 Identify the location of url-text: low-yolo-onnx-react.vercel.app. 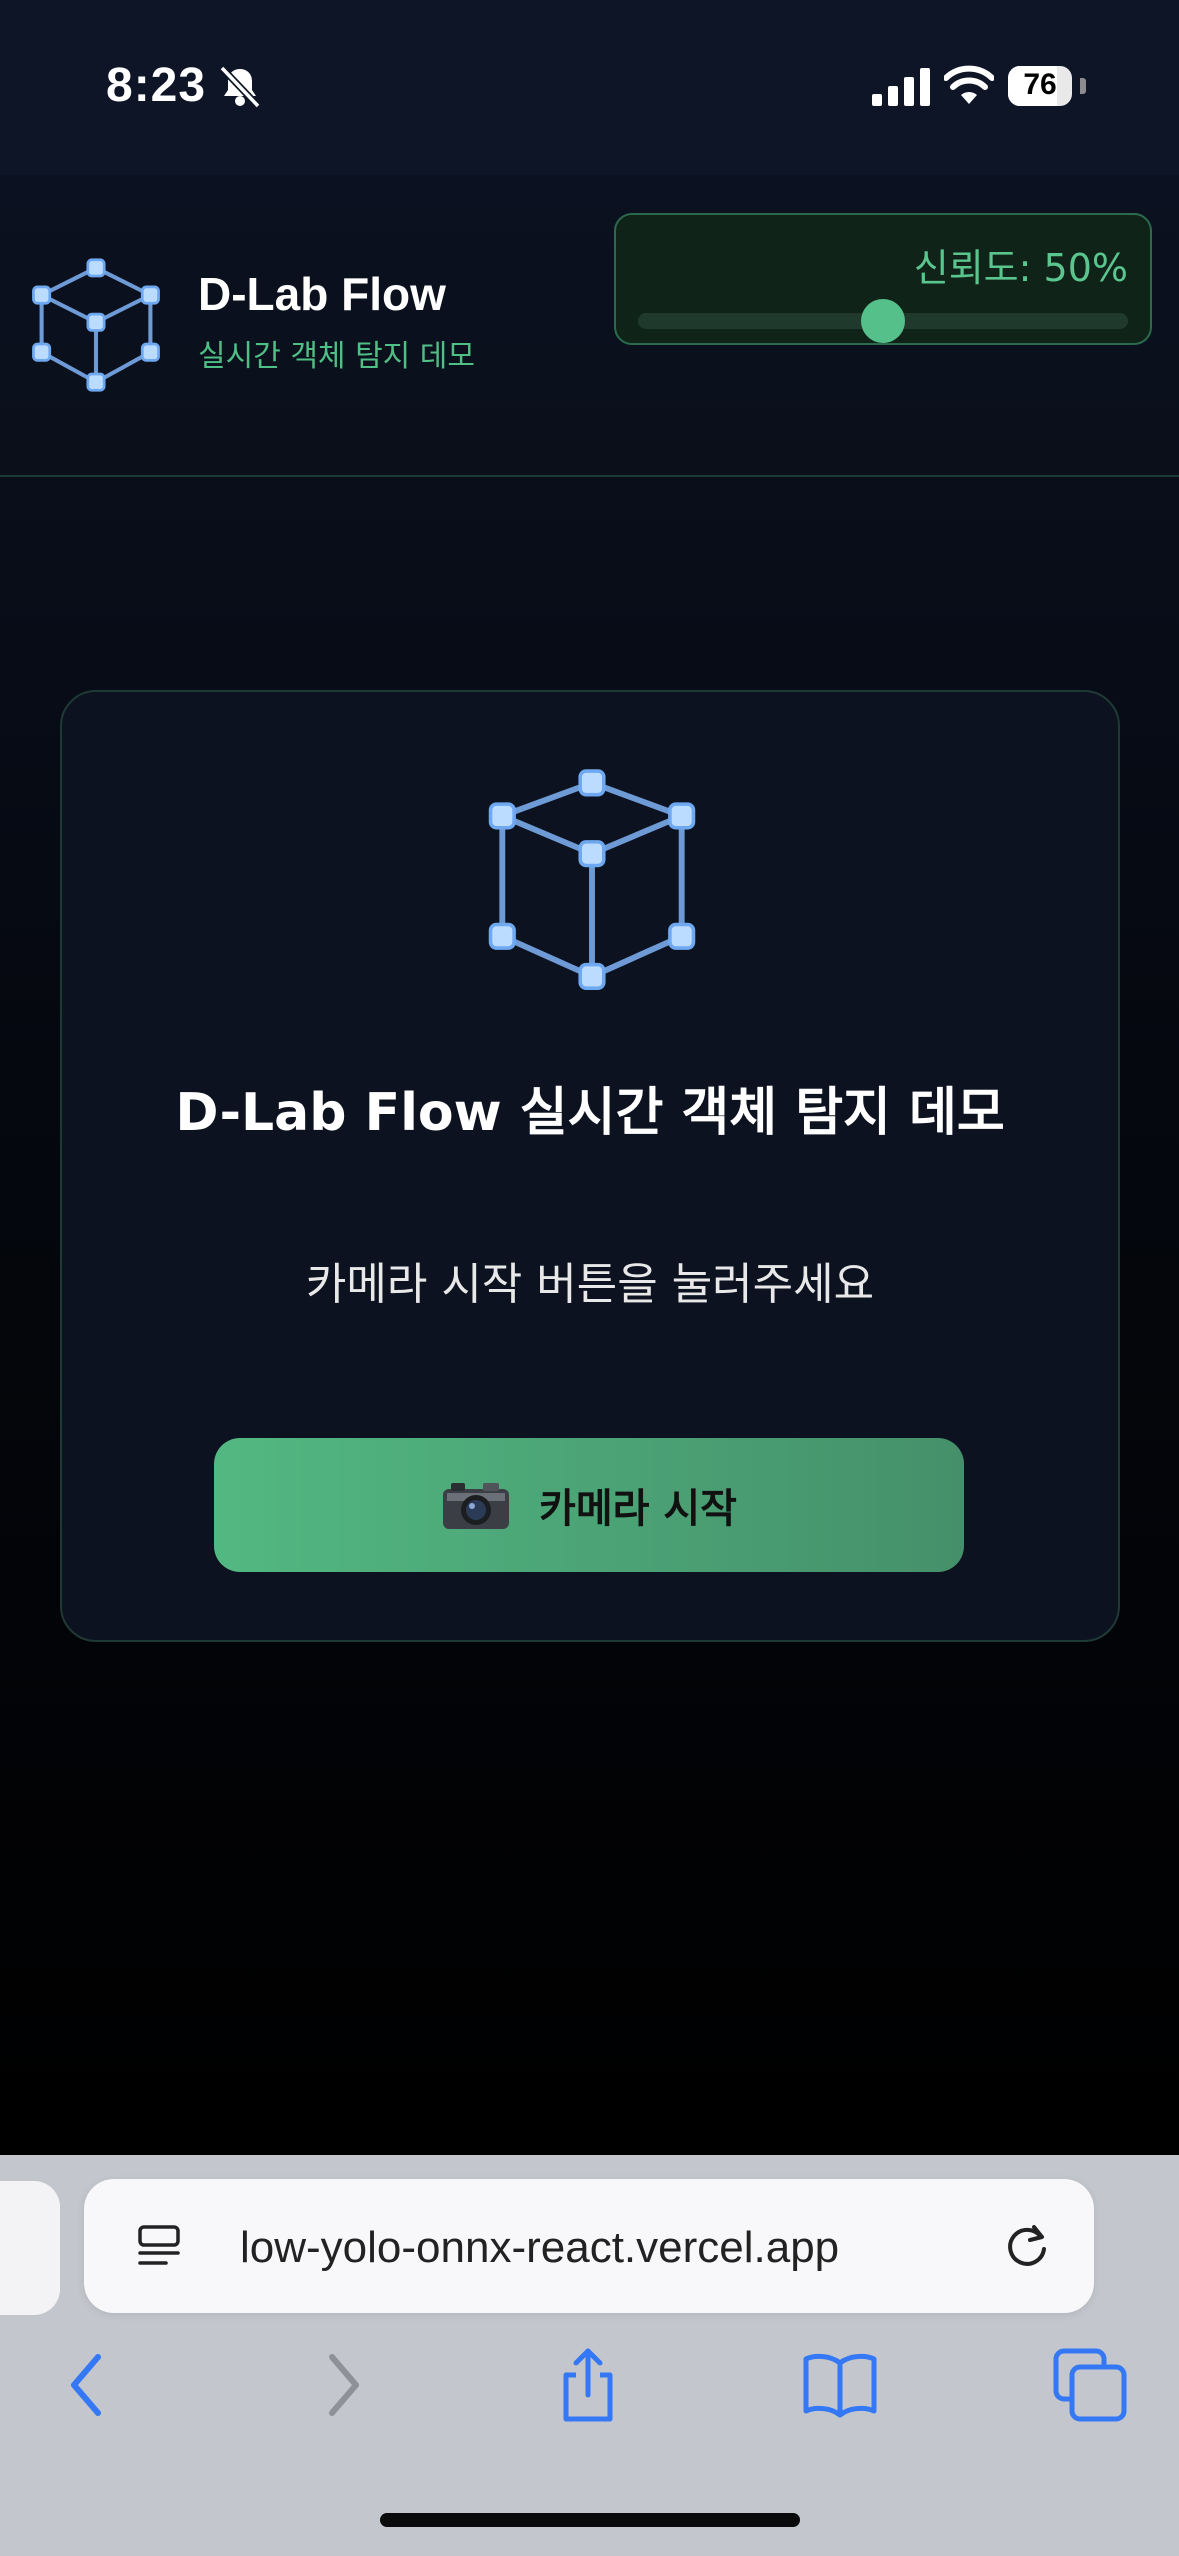
(540, 2247).